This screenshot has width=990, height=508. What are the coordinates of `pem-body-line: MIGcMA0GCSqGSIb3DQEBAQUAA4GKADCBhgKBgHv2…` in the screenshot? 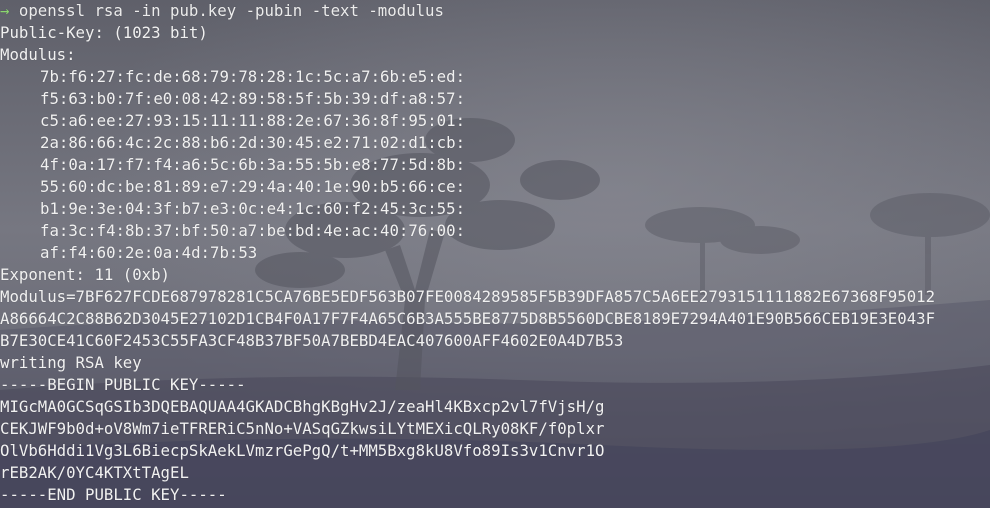 It's located at (302, 406).